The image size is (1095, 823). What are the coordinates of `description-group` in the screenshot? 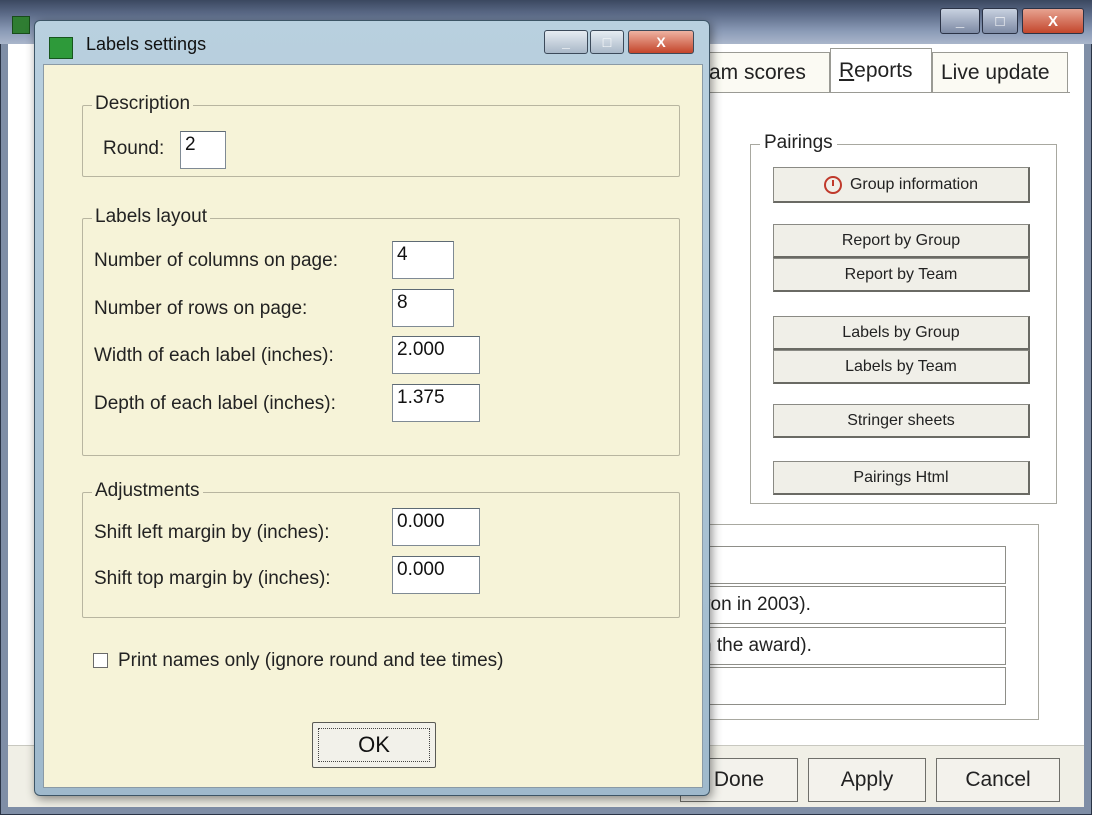 It's located at (381, 141).